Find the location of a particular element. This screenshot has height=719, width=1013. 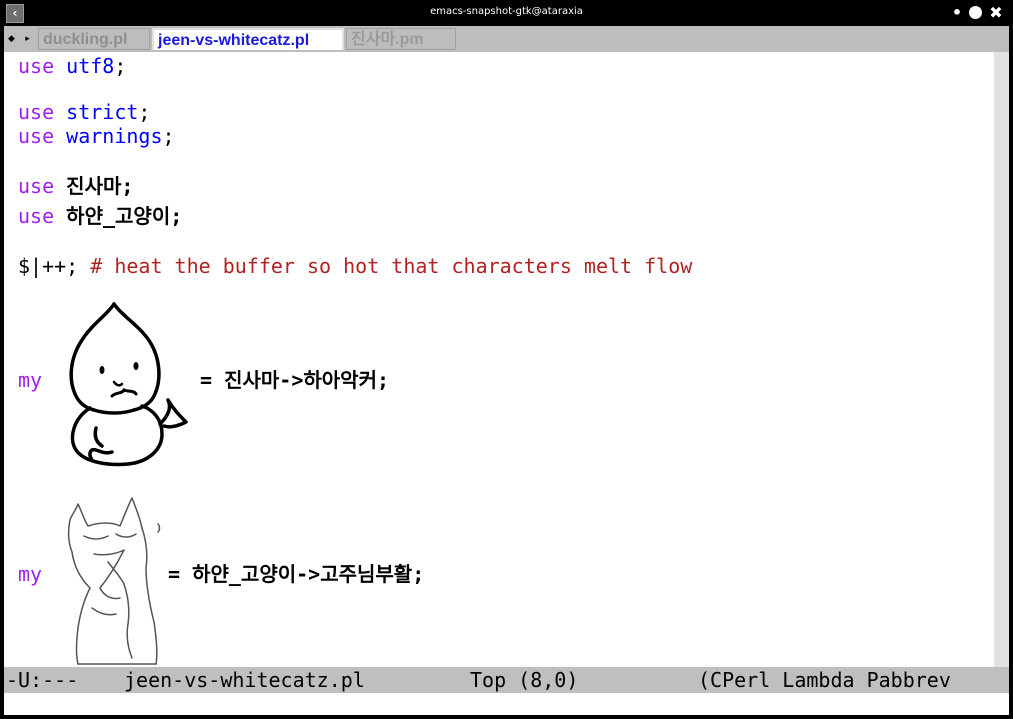

tab-duckling: duckling.pl is located at coordinates (94, 39).